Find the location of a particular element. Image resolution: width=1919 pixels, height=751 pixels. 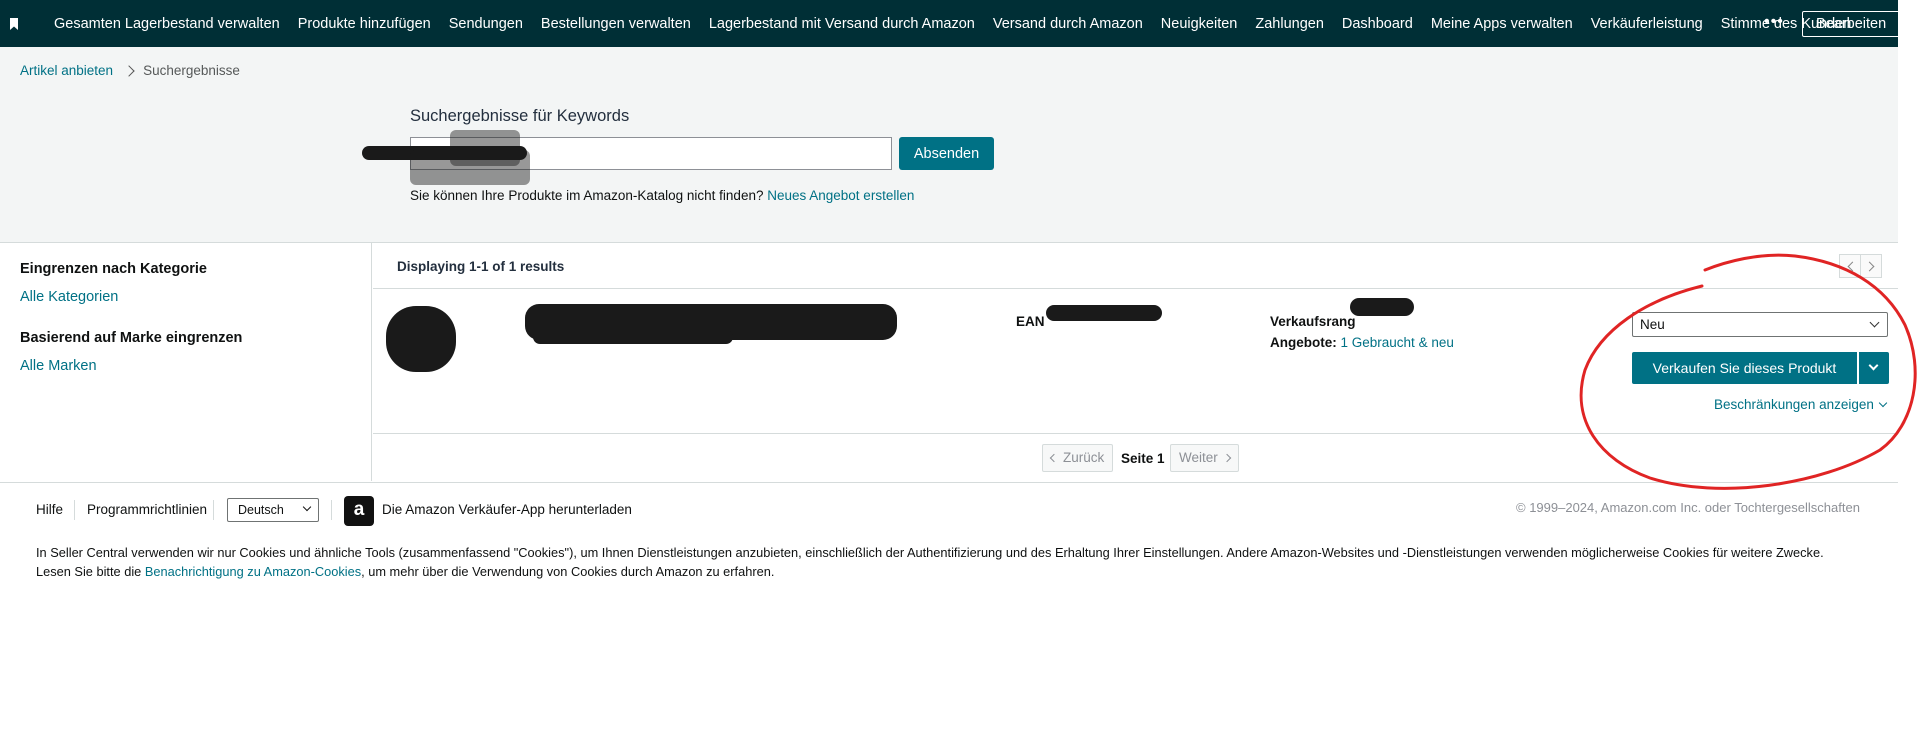

product-image-redacted is located at coordinates (421, 339).